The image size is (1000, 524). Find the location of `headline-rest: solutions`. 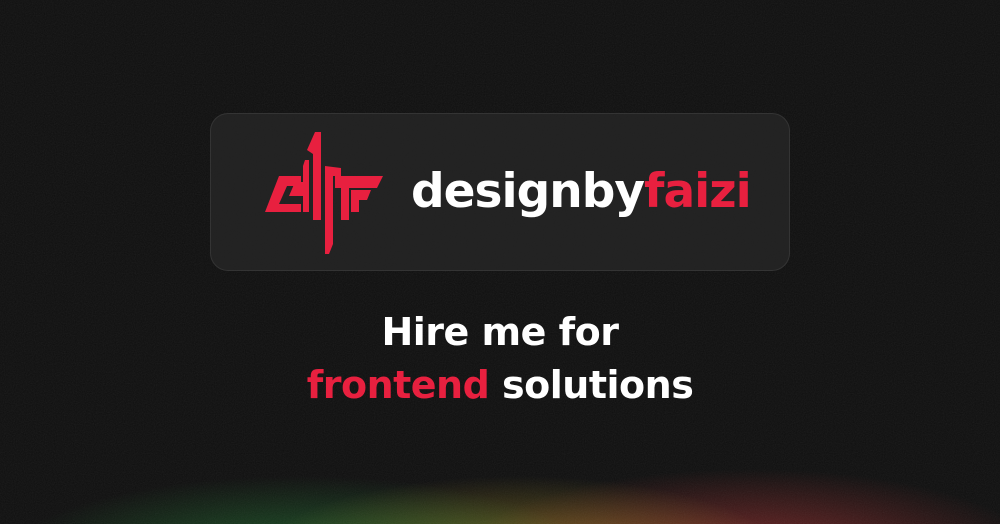

headline-rest: solutions is located at coordinates (591, 385).